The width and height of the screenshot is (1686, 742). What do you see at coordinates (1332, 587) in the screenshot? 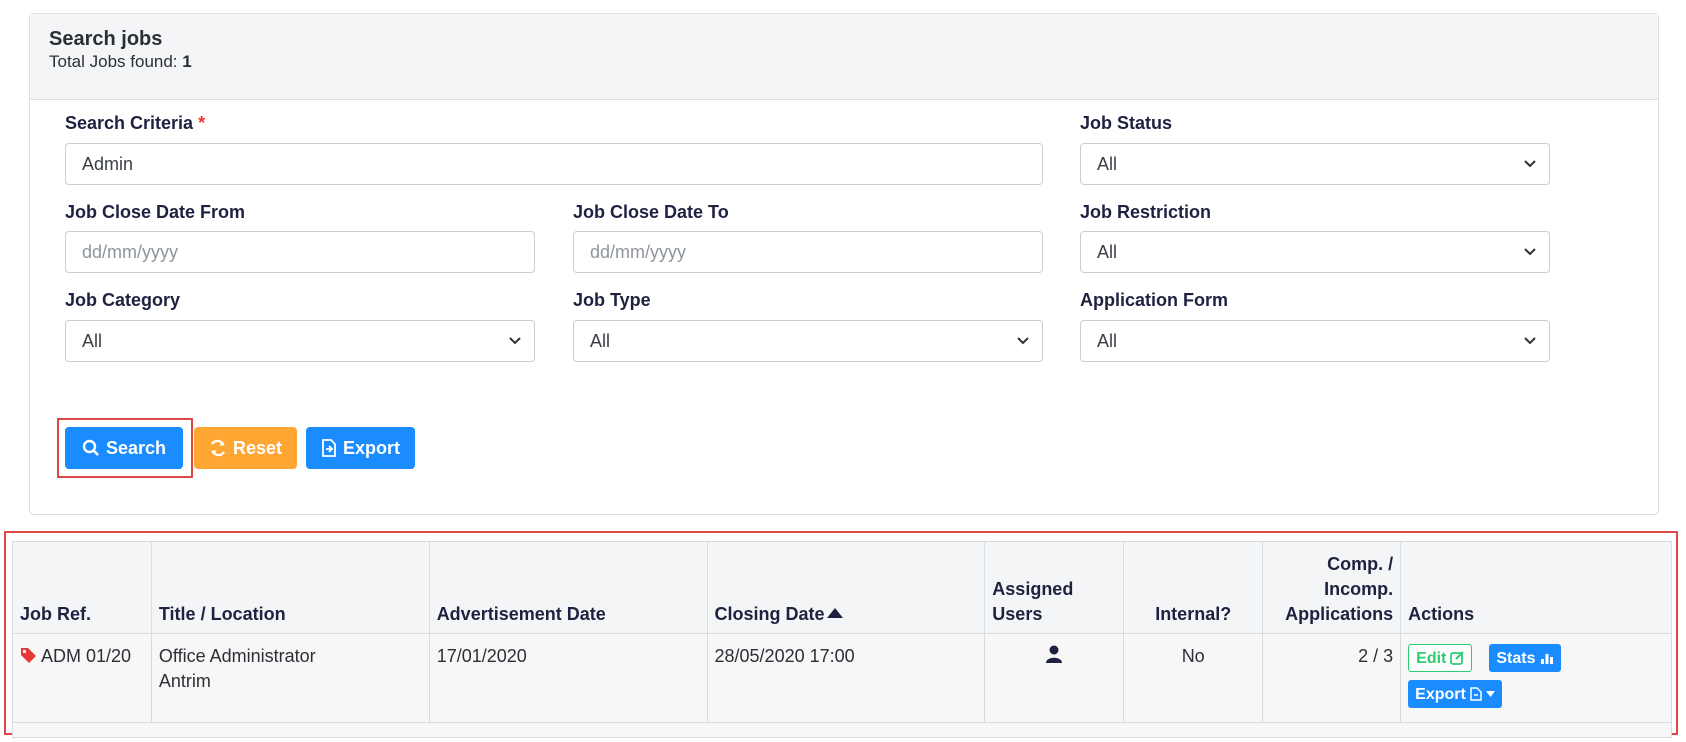
I see `col-applications: Comp. / Incomp. Applications` at bounding box center [1332, 587].